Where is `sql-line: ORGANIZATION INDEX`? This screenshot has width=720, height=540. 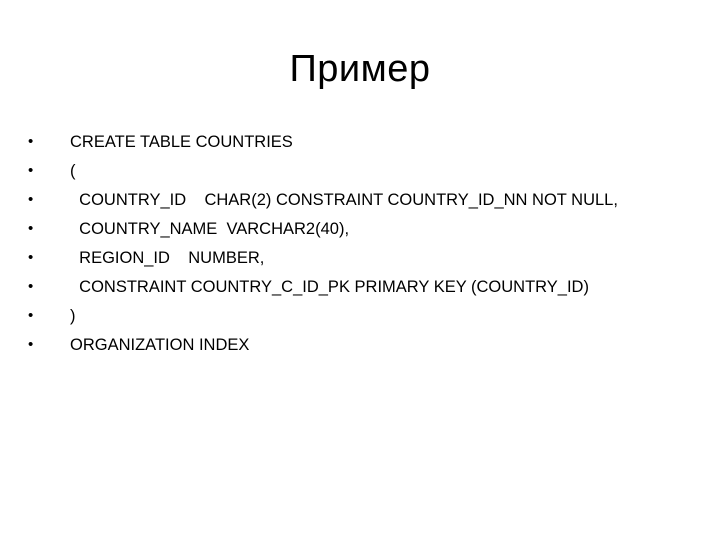
sql-line: ORGANIZATION INDEX is located at coordinates (160, 345).